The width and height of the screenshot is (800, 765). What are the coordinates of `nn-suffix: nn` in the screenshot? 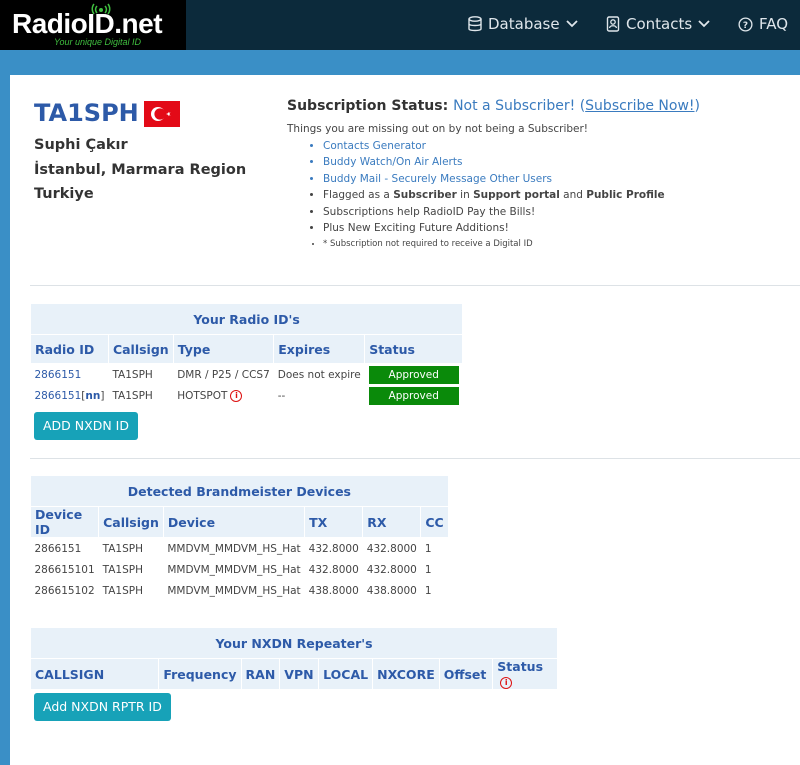 It's located at (92, 396).